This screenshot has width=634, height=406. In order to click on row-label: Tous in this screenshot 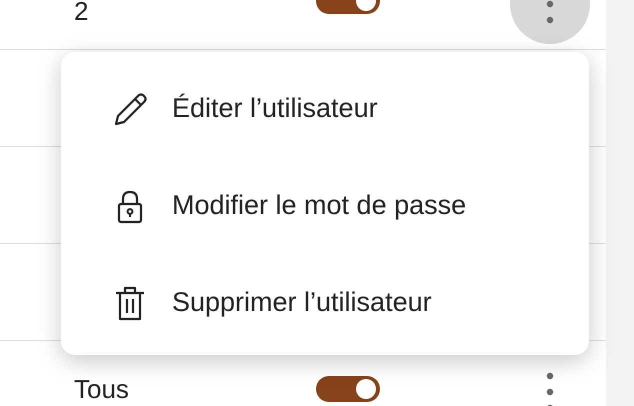, I will do `click(102, 389)`.